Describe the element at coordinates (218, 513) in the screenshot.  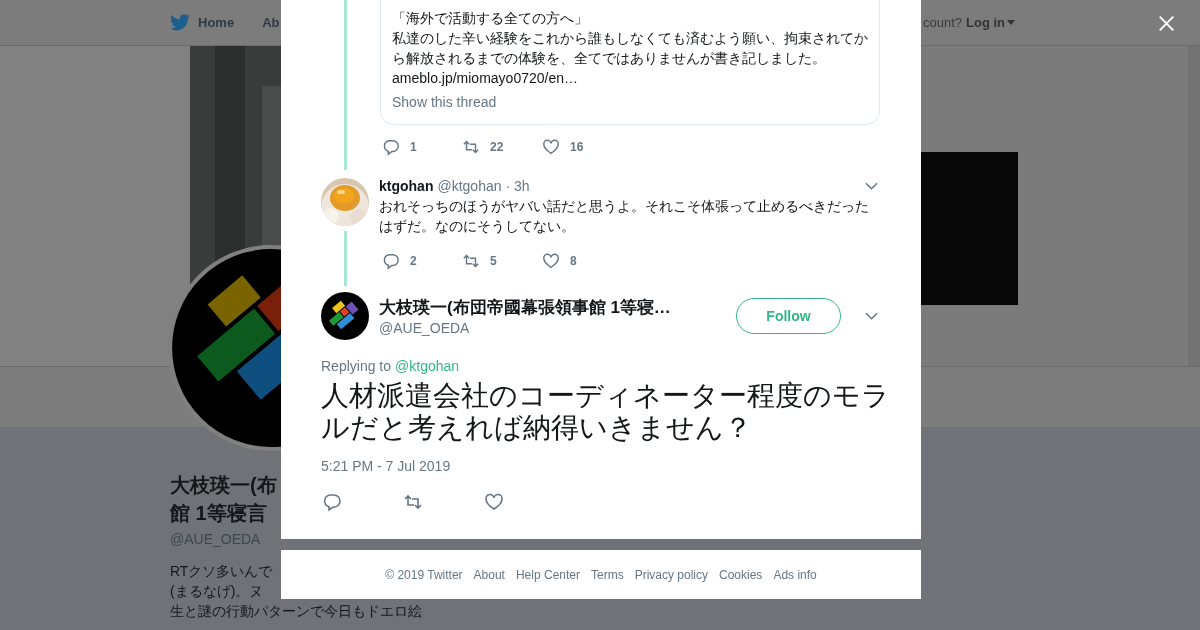
I see `profile-name: 館 1等寝言` at that location.